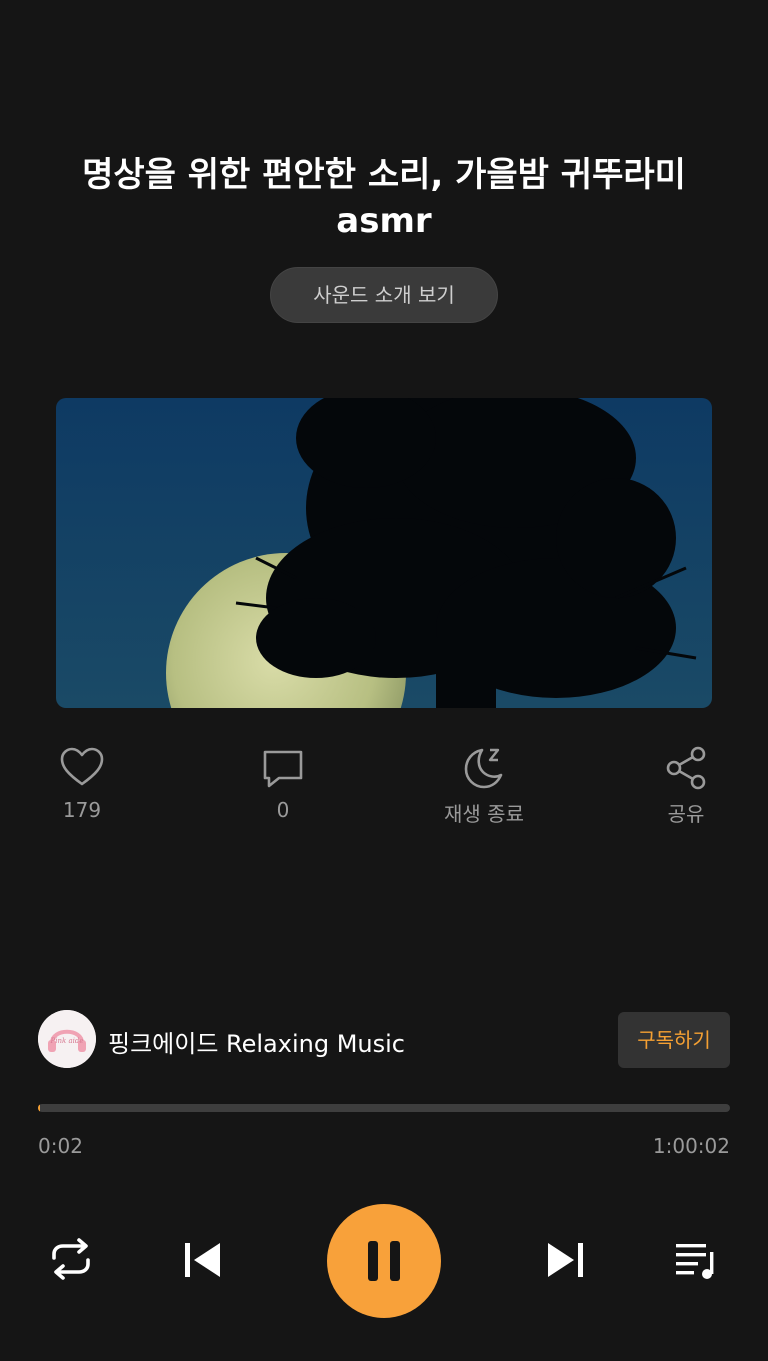 Image resolution: width=768 pixels, height=1361 pixels. I want to click on channel-avatar: Pink aide, so click(67, 1039).